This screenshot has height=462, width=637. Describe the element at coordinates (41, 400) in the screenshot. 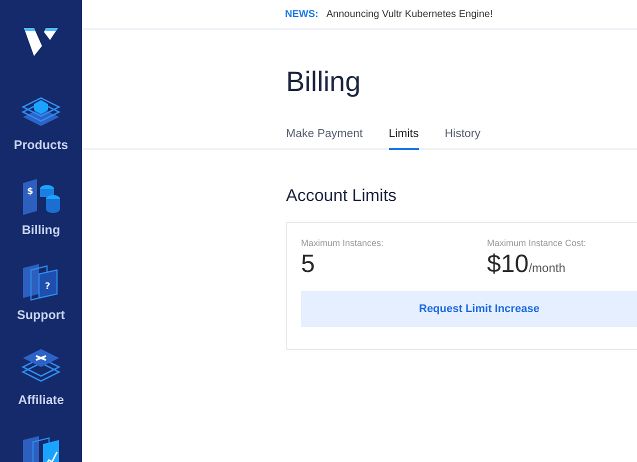

I see `sidebar-item: Affiliate` at that location.